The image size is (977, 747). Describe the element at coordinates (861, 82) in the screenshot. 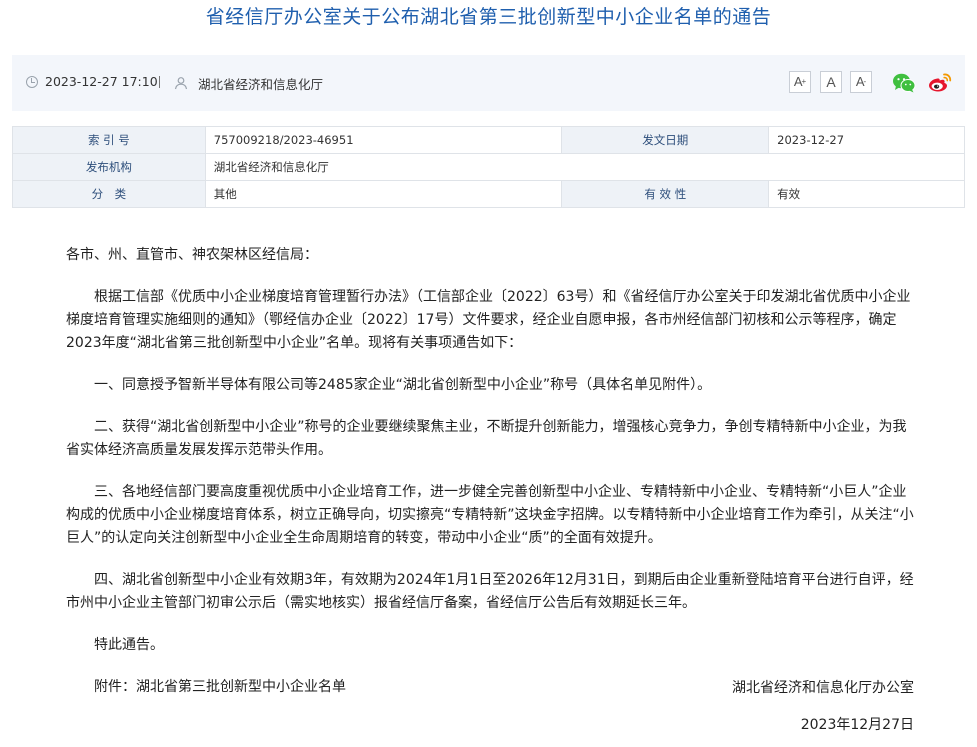

I see `font-size-small-button: A-` at that location.